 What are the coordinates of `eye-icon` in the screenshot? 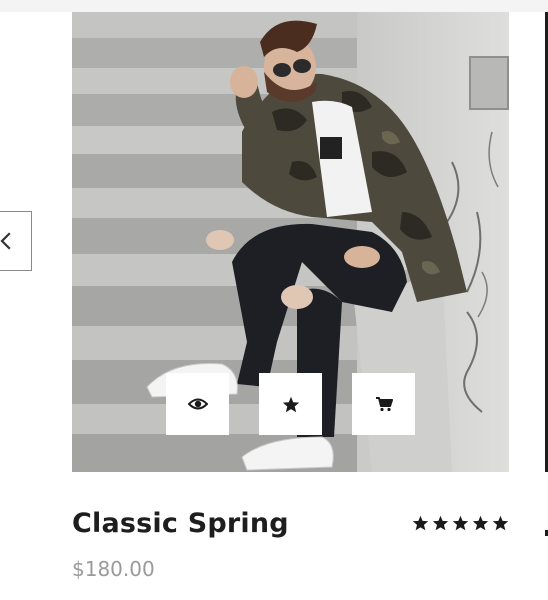 It's located at (197, 404).